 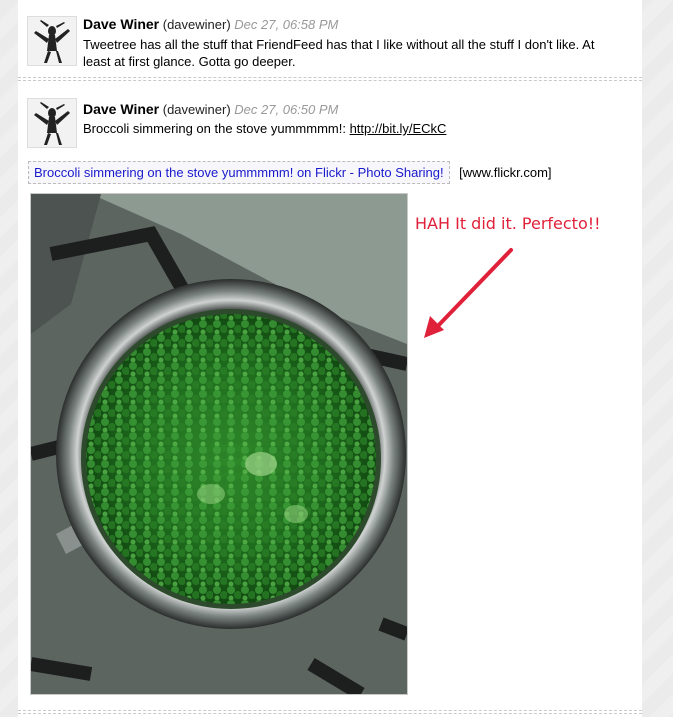 What do you see at coordinates (398, 128) in the screenshot?
I see `short-link: http://bit.ly/ECkC` at bounding box center [398, 128].